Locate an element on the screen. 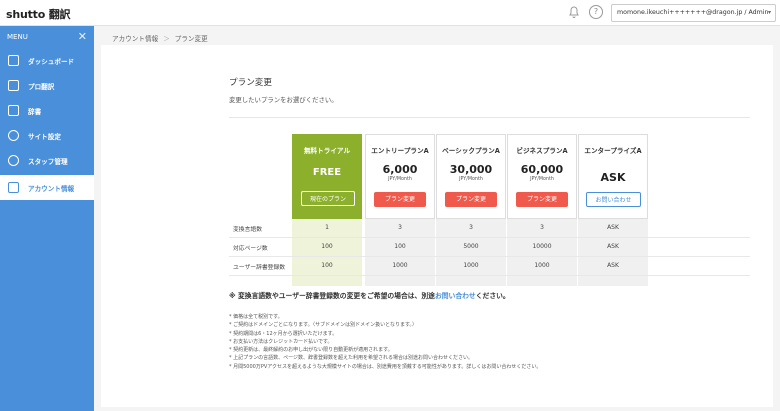 Image resolution: width=780 pixels, height=411 pixels. row-label: ユーザー辞書登録数 is located at coordinates (259, 268).